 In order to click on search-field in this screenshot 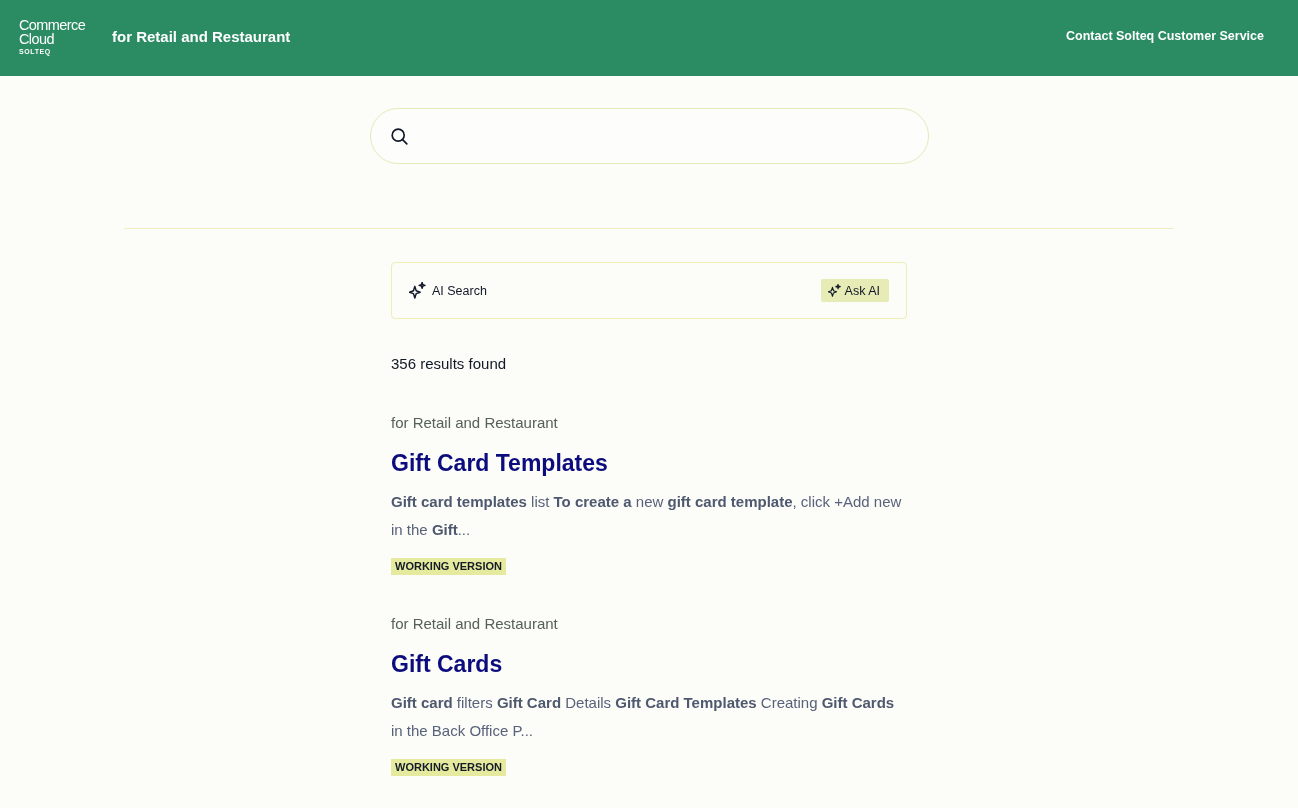, I will do `click(649, 136)`.